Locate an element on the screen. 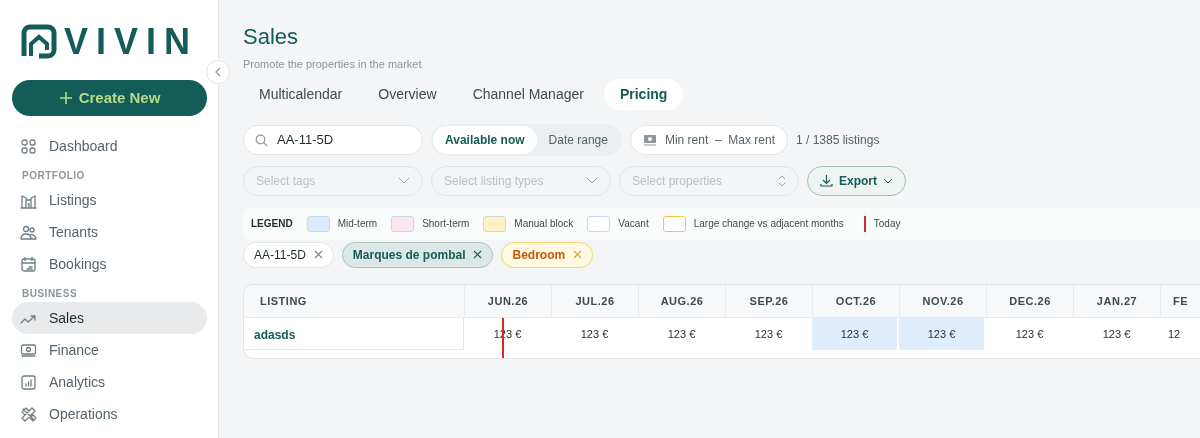  tab: Pricing is located at coordinates (643, 94).